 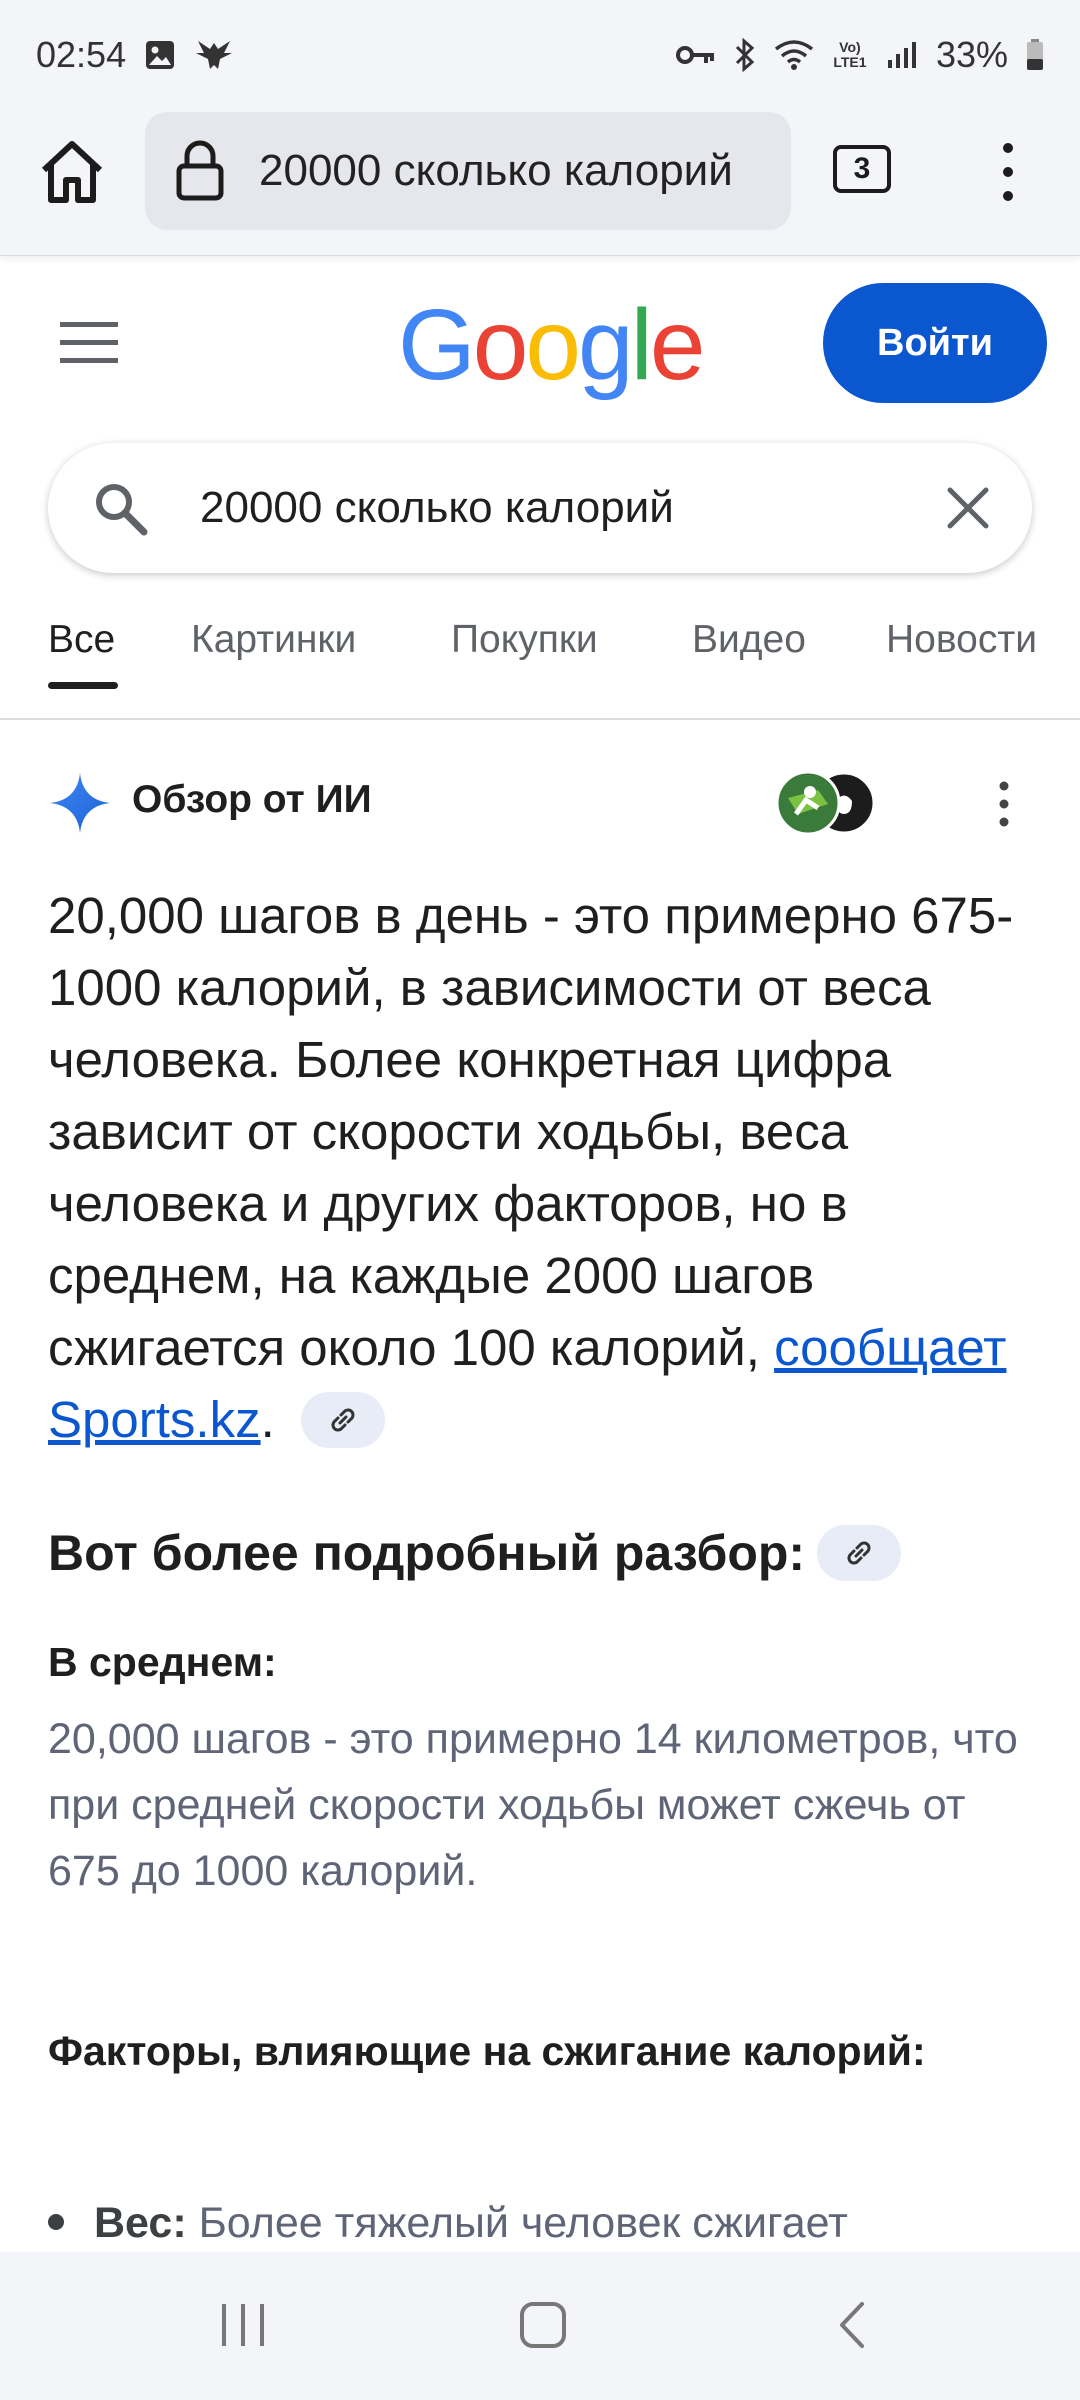 What do you see at coordinates (56, 2221) in the screenshot?
I see `bullet-dot` at bounding box center [56, 2221].